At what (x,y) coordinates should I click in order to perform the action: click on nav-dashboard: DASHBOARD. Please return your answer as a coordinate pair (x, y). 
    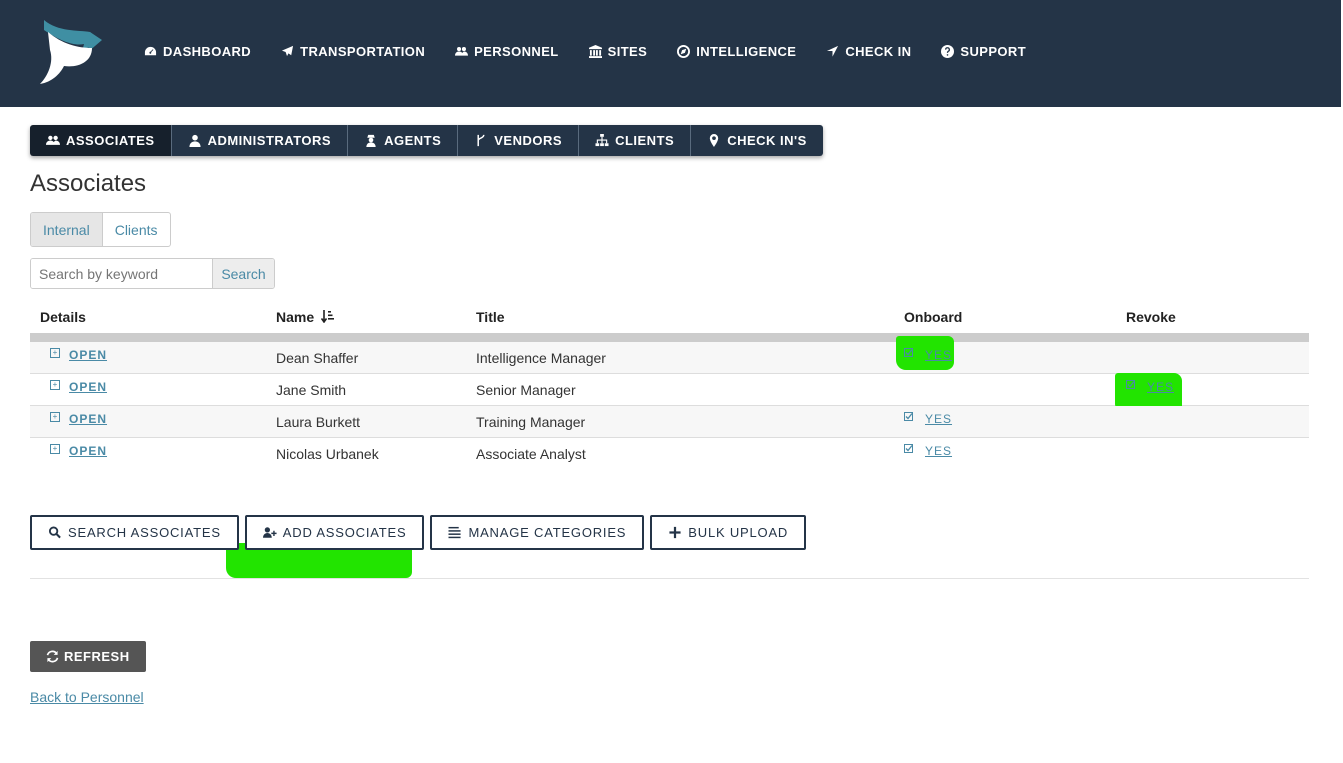
    Looking at the image, I should click on (197, 51).